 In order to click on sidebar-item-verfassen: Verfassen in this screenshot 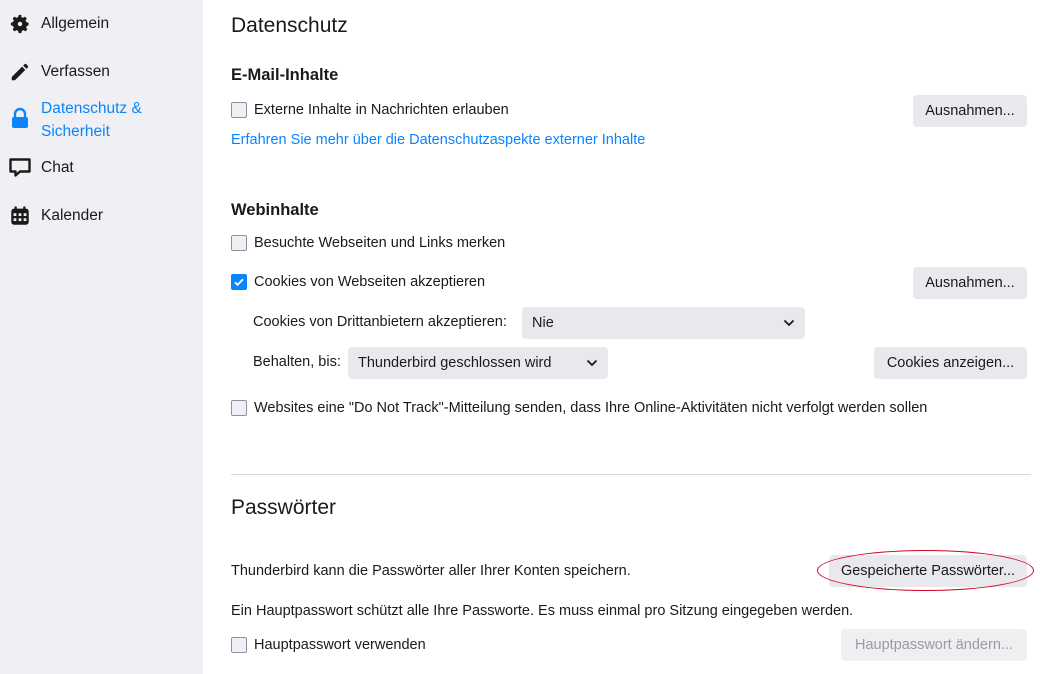, I will do `click(59, 72)`.